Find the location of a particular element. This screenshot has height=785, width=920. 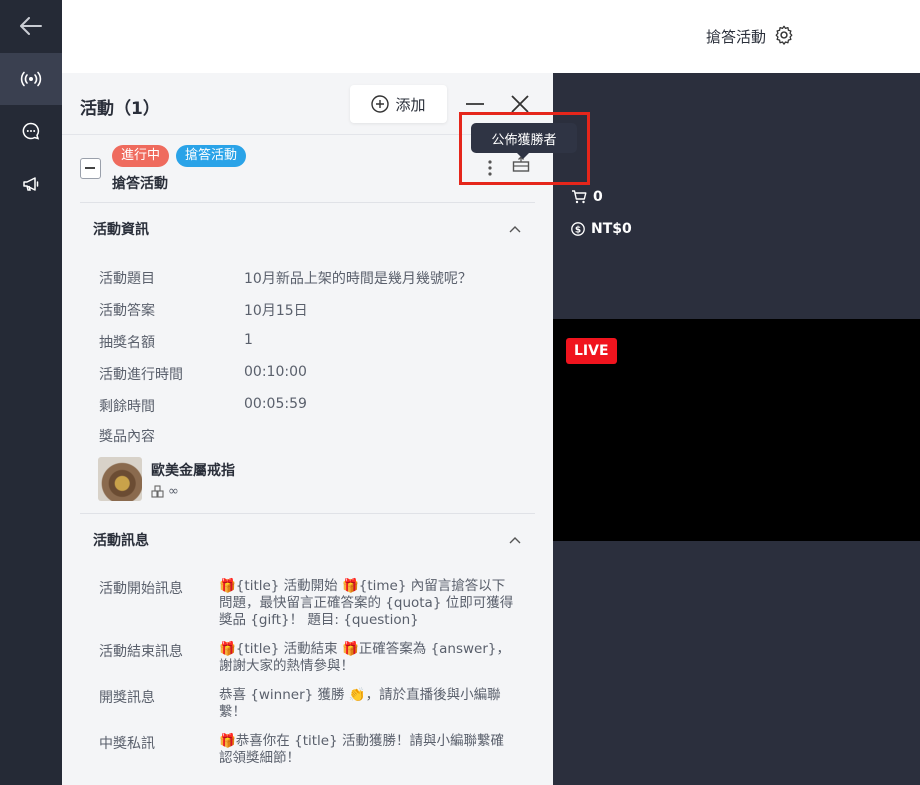

info-section-title: 活動資訊 is located at coordinates (121, 229).